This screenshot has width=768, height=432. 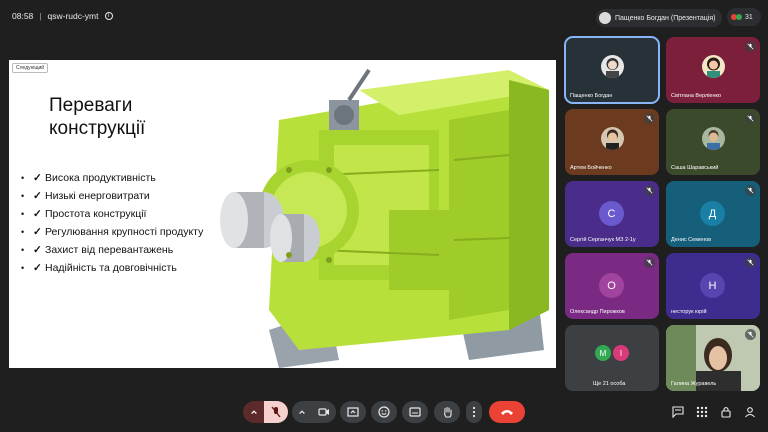 I want to click on present-button, so click(x=353, y=412).